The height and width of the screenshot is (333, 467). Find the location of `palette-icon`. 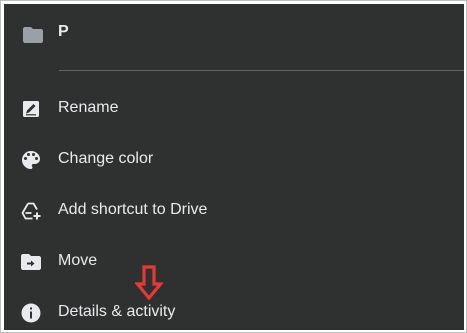

palette-icon is located at coordinates (31, 160).